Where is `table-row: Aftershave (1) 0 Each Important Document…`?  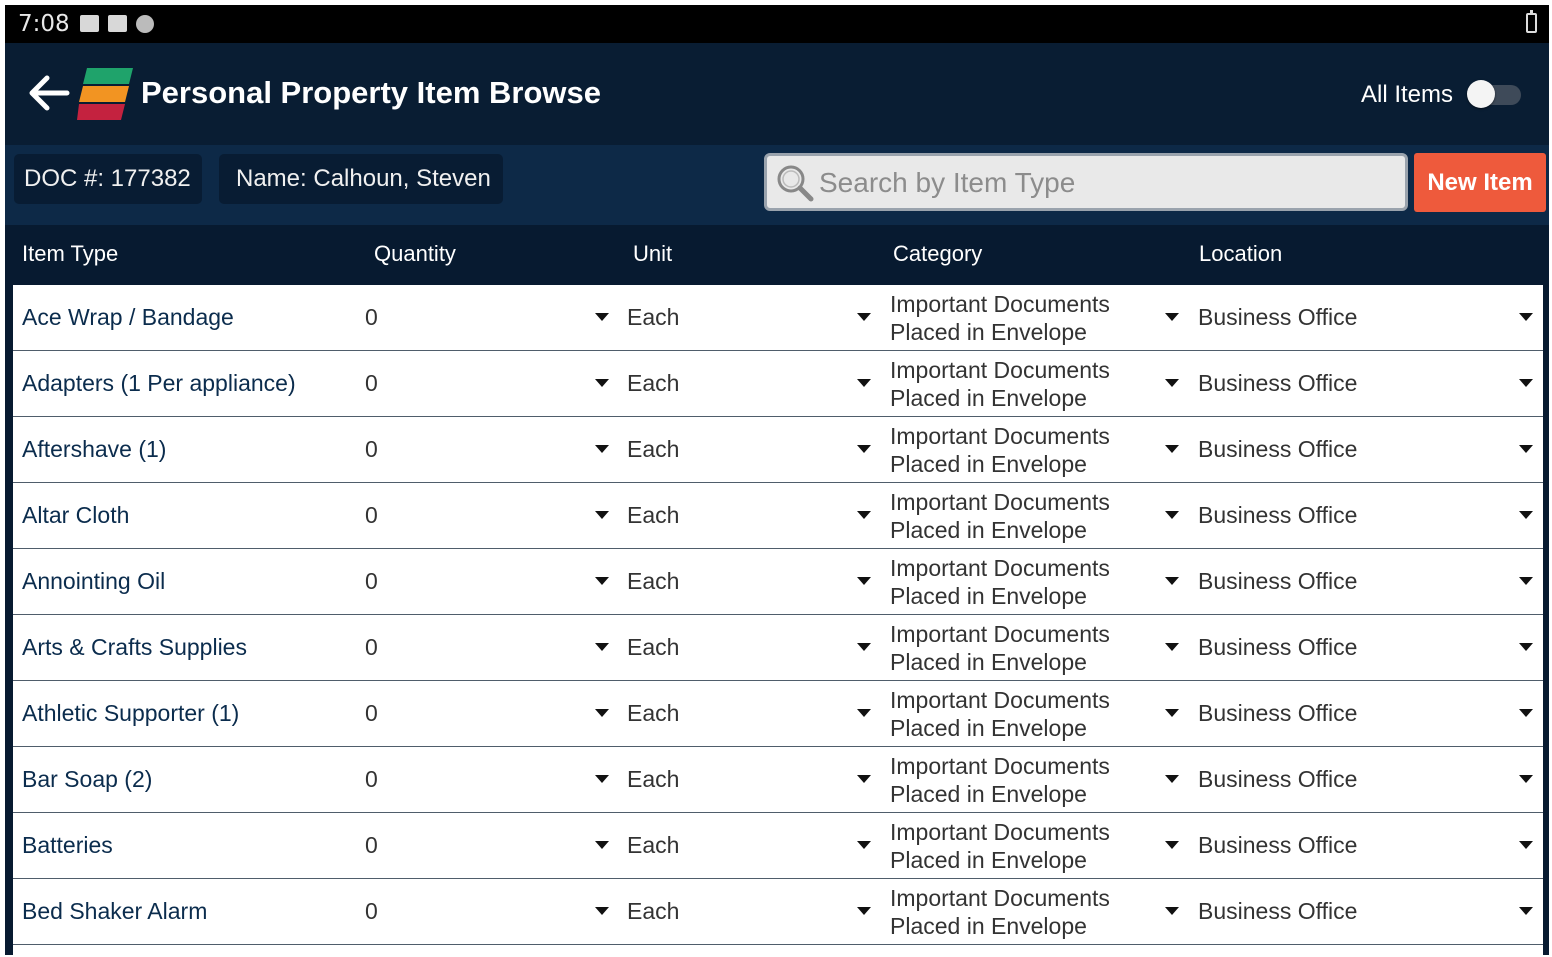 table-row: Aftershave (1) 0 Each Important Document… is located at coordinates (778, 450).